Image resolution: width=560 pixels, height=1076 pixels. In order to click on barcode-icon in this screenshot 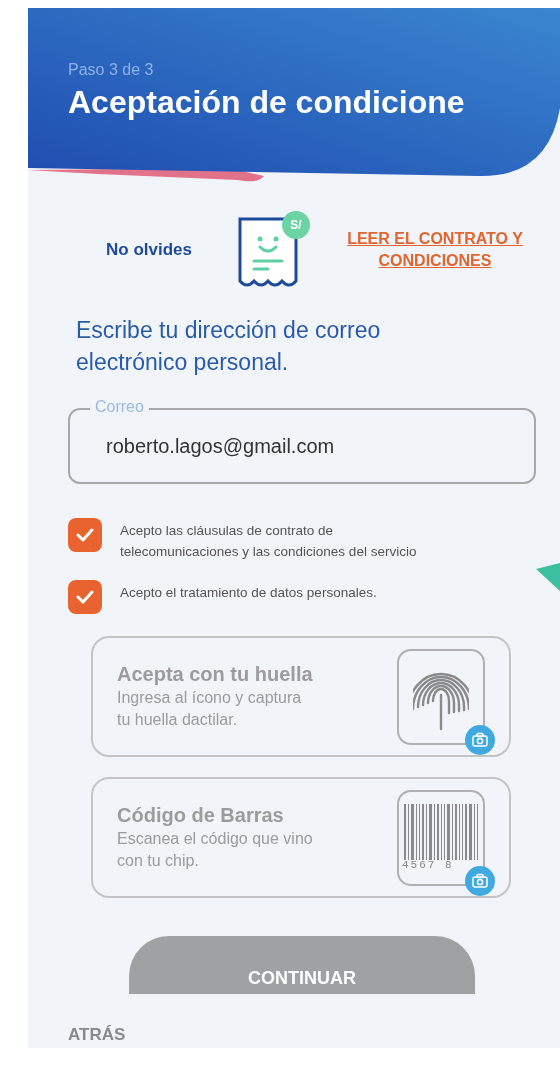, I will do `click(441, 832)`.